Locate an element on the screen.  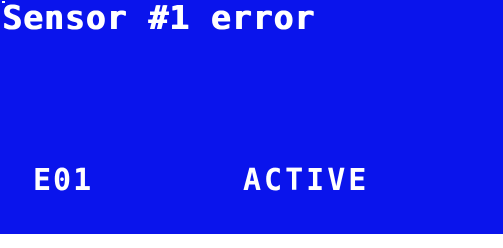
error-status: ACTIVE is located at coordinates (306, 180).